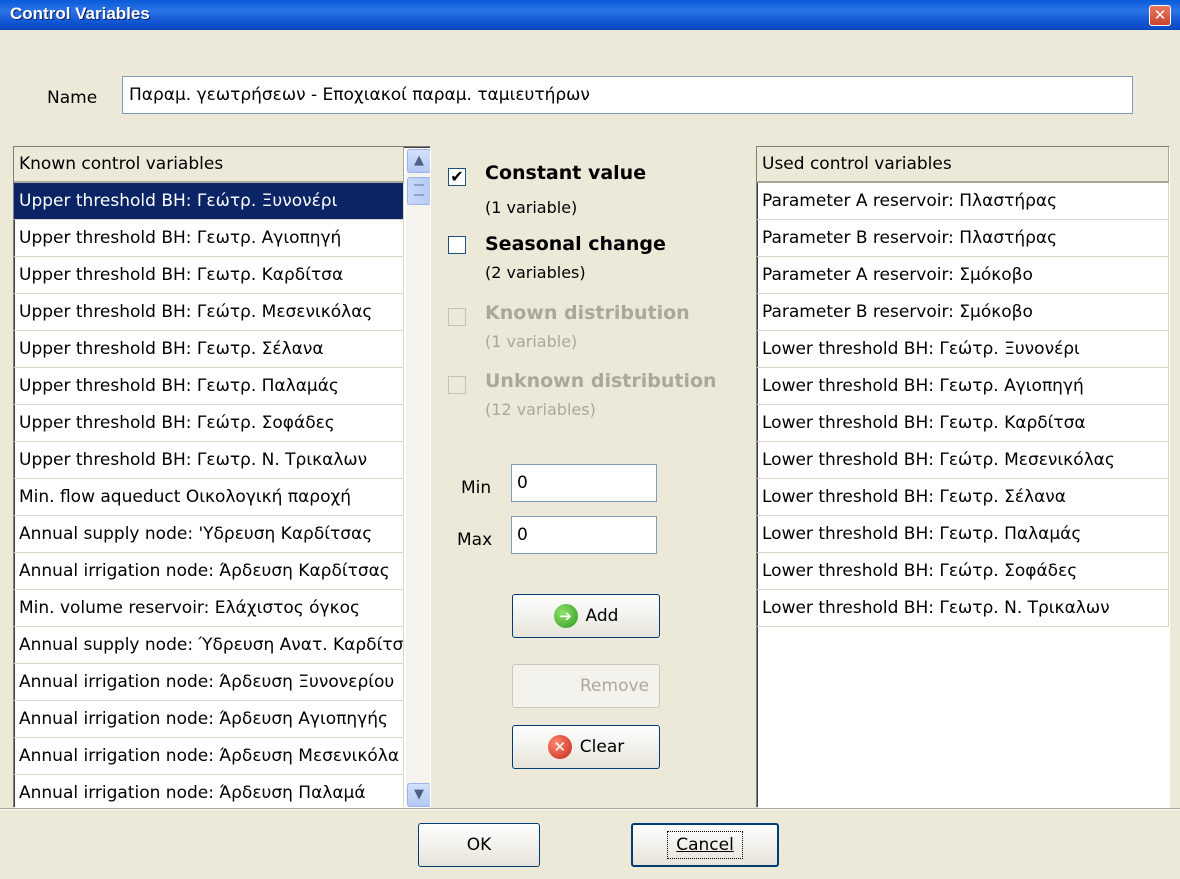  Describe the element at coordinates (209, 275) in the screenshot. I see `list-item: Upper threshold BH: Γεωτρ. Καρδίτσα` at that location.